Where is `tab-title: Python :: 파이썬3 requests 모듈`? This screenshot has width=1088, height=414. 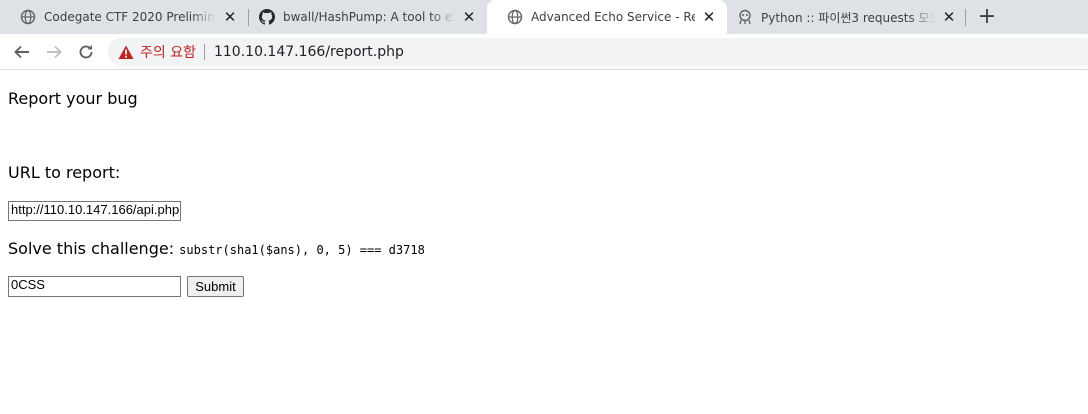 tab-title: Python :: 파이썬3 requests 모듈 is located at coordinates (848, 17).